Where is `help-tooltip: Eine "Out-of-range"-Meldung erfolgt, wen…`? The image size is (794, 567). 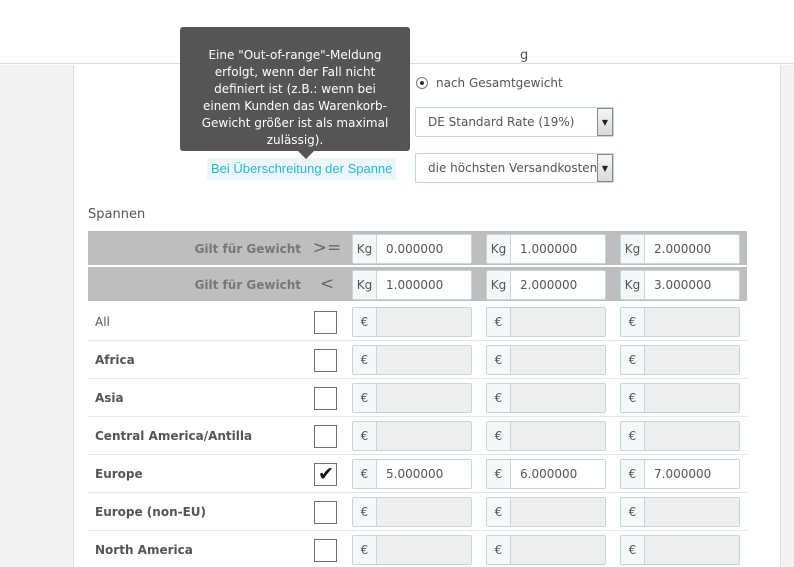 help-tooltip: Eine "Out-of-range"-Meldung erfolgt, wen… is located at coordinates (295, 93).